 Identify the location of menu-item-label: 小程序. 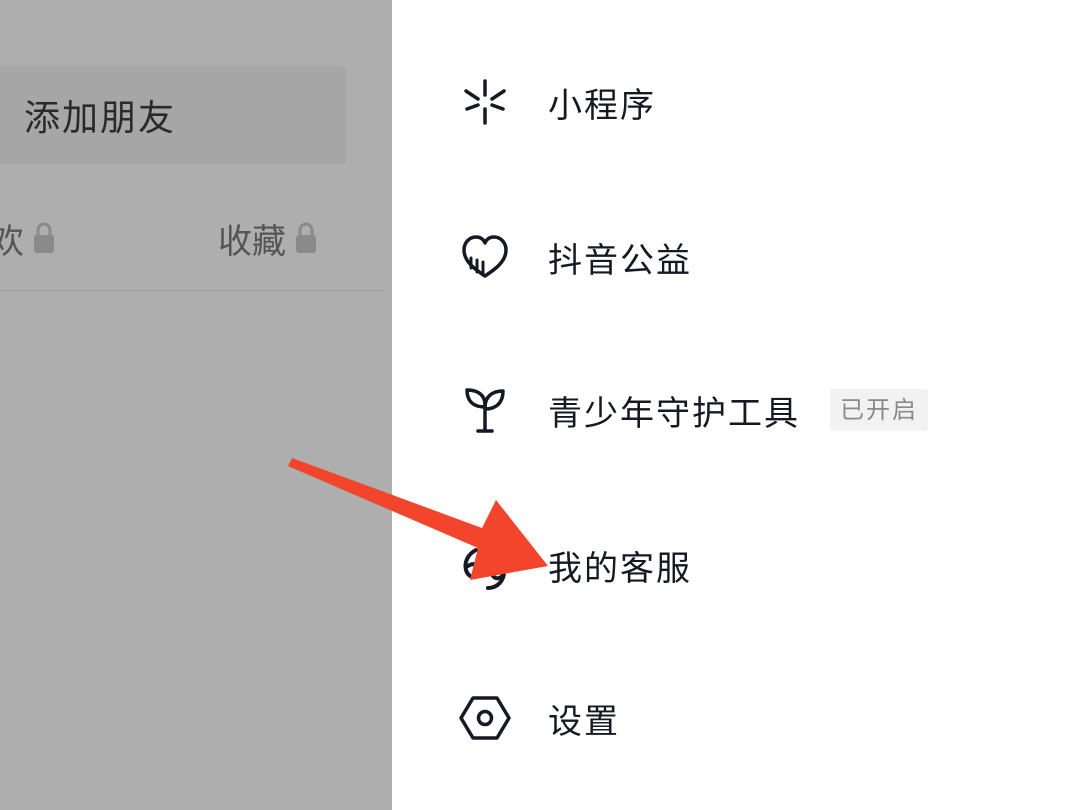
(602, 105).